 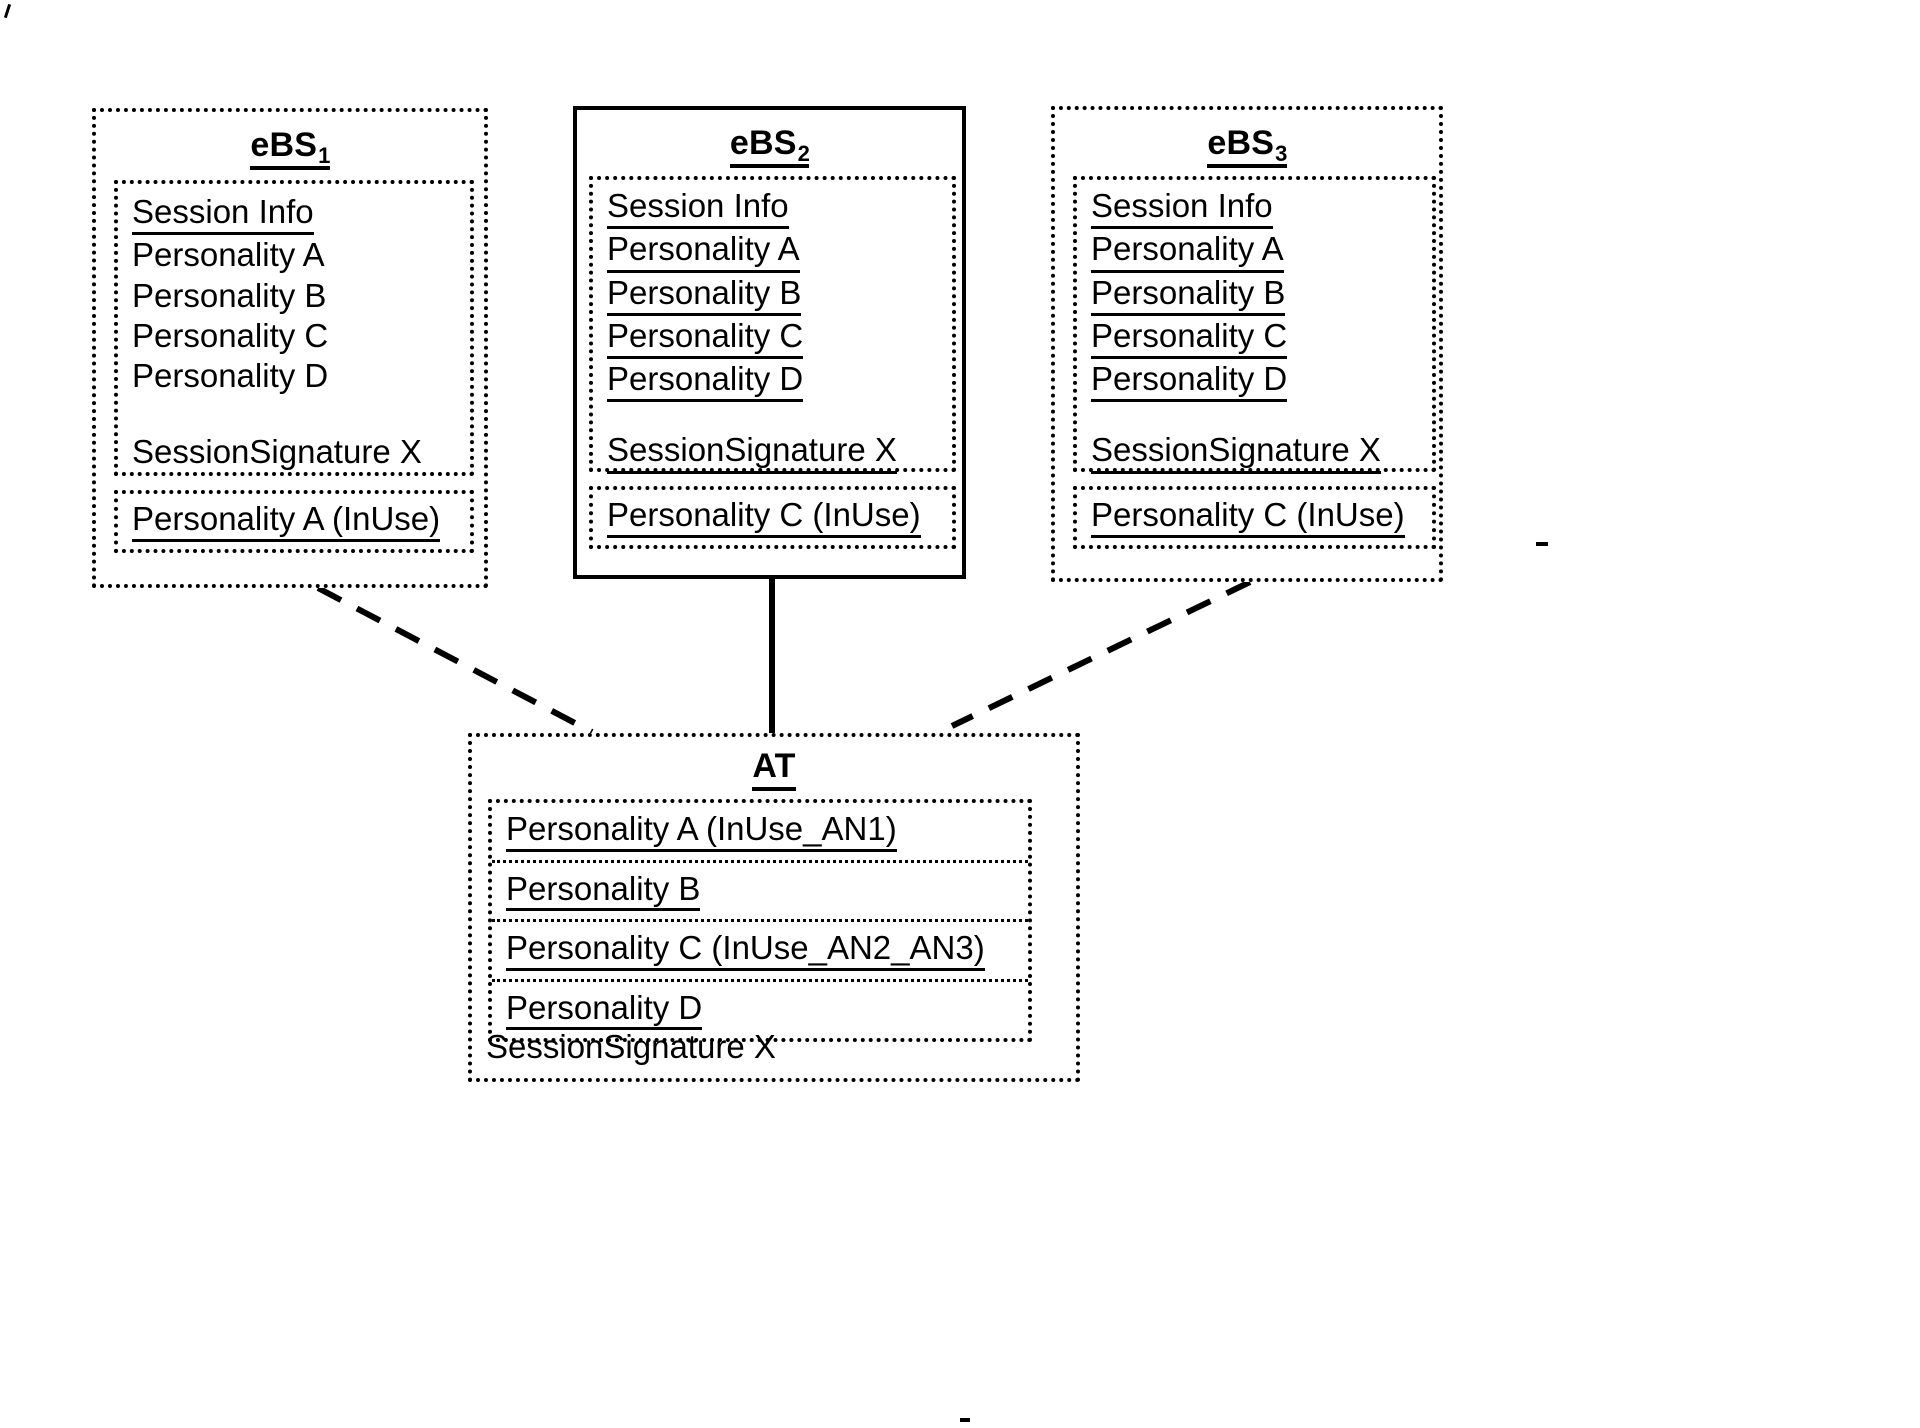 What do you see at coordinates (1188, 294) in the screenshot?
I see `node-ebs3-item-1-text: Personality B` at bounding box center [1188, 294].